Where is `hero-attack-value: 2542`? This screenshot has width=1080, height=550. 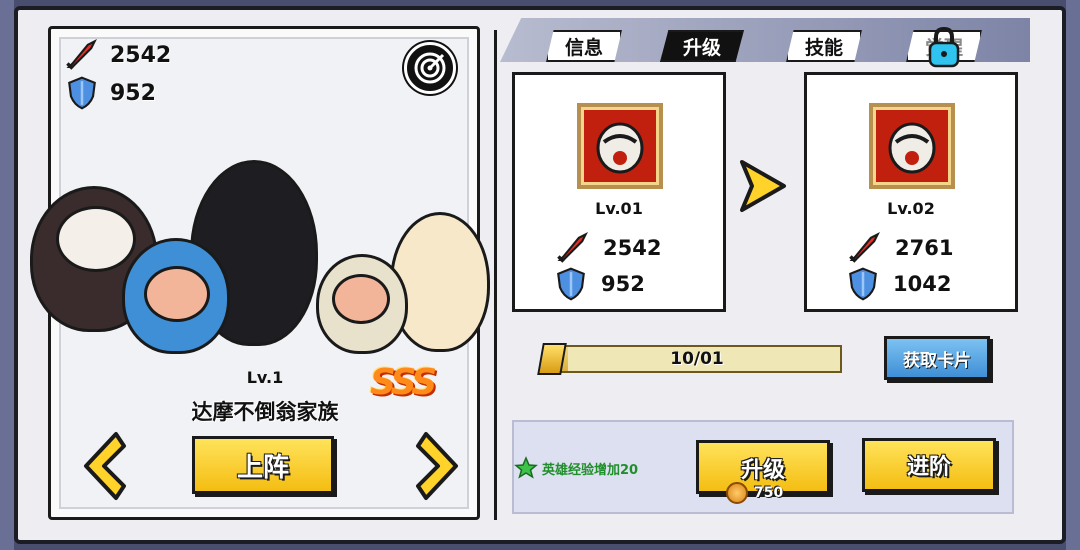 hero-attack-value: 2542 is located at coordinates (141, 55).